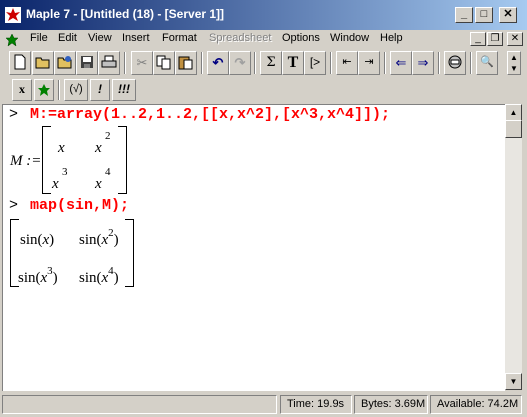  What do you see at coordinates (39, 38) in the screenshot?
I see `menu-file: File` at bounding box center [39, 38].